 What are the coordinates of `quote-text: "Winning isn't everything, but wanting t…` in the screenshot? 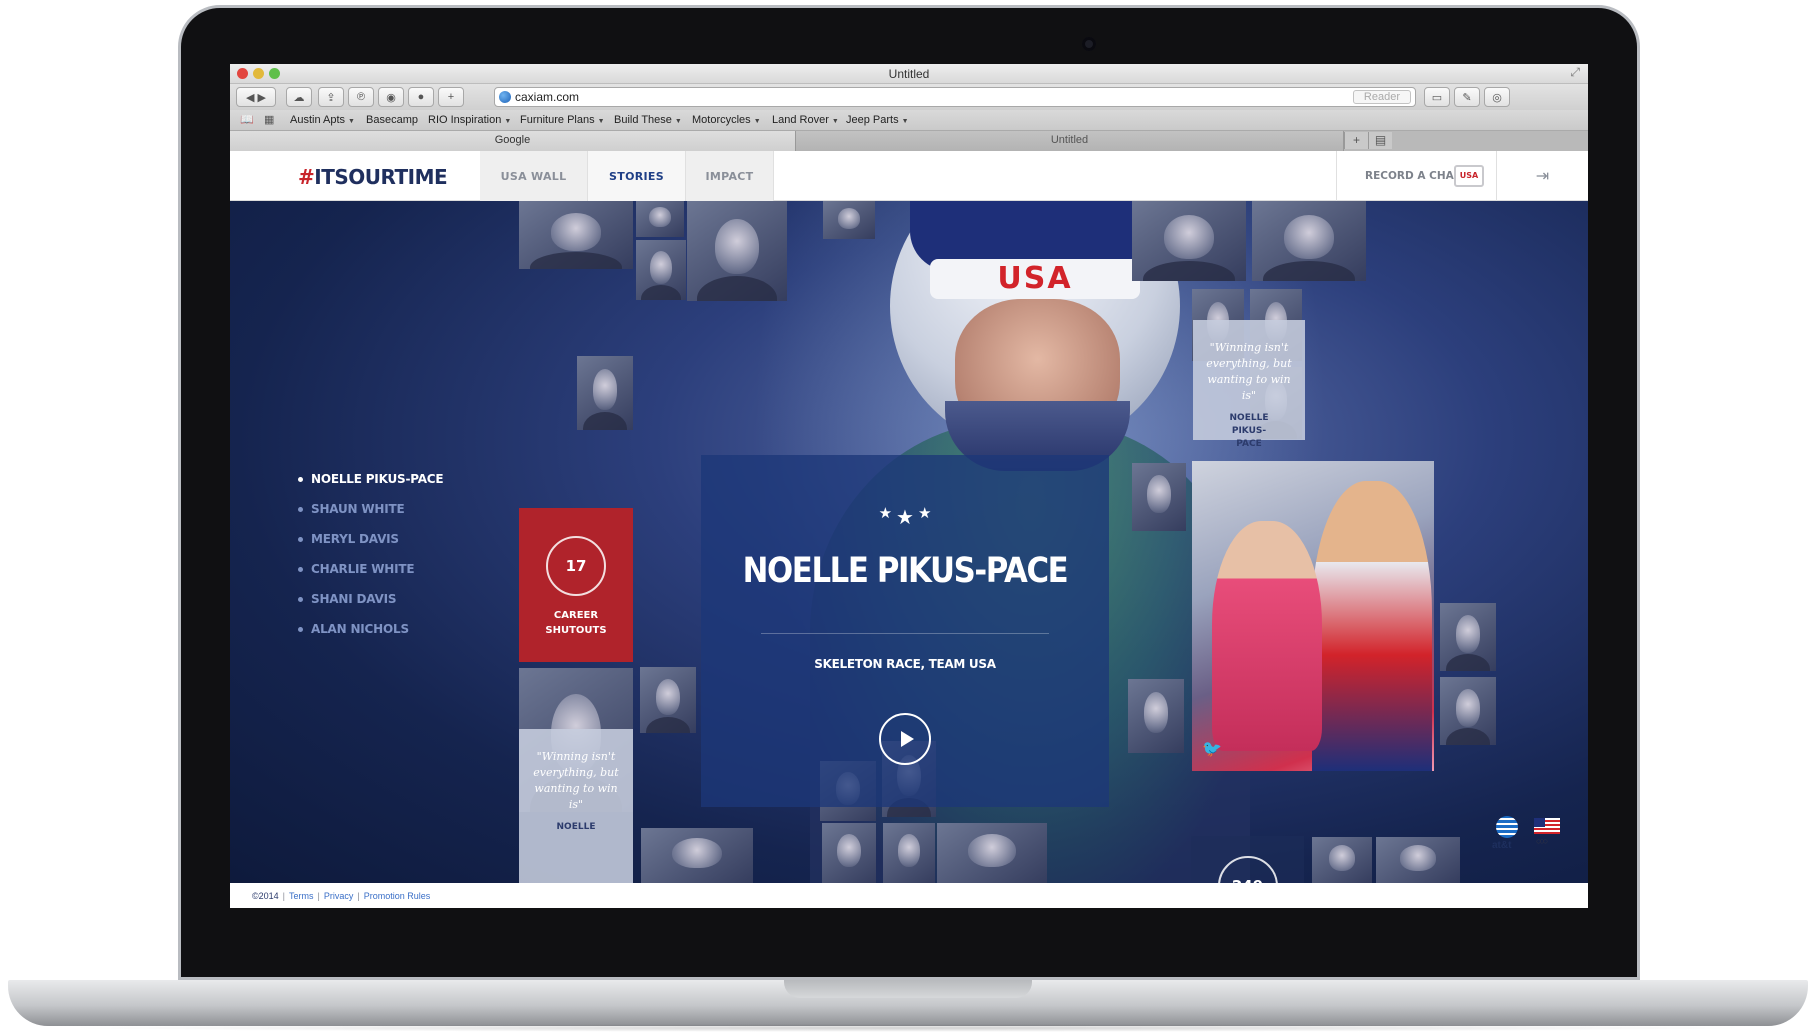 It's located at (576, 780).